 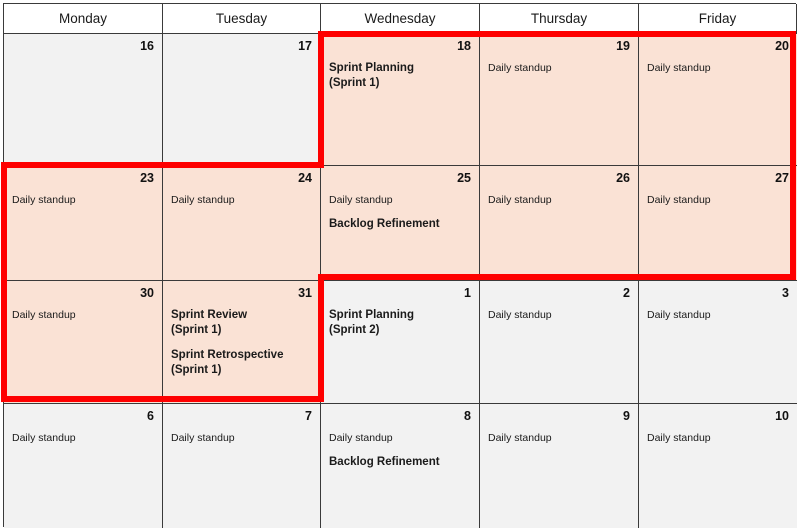 What do you see at coordinates (559, 466) in the screenshot?
I see `day-cell: 9 Daily standup` at bounding box center [559, 466].